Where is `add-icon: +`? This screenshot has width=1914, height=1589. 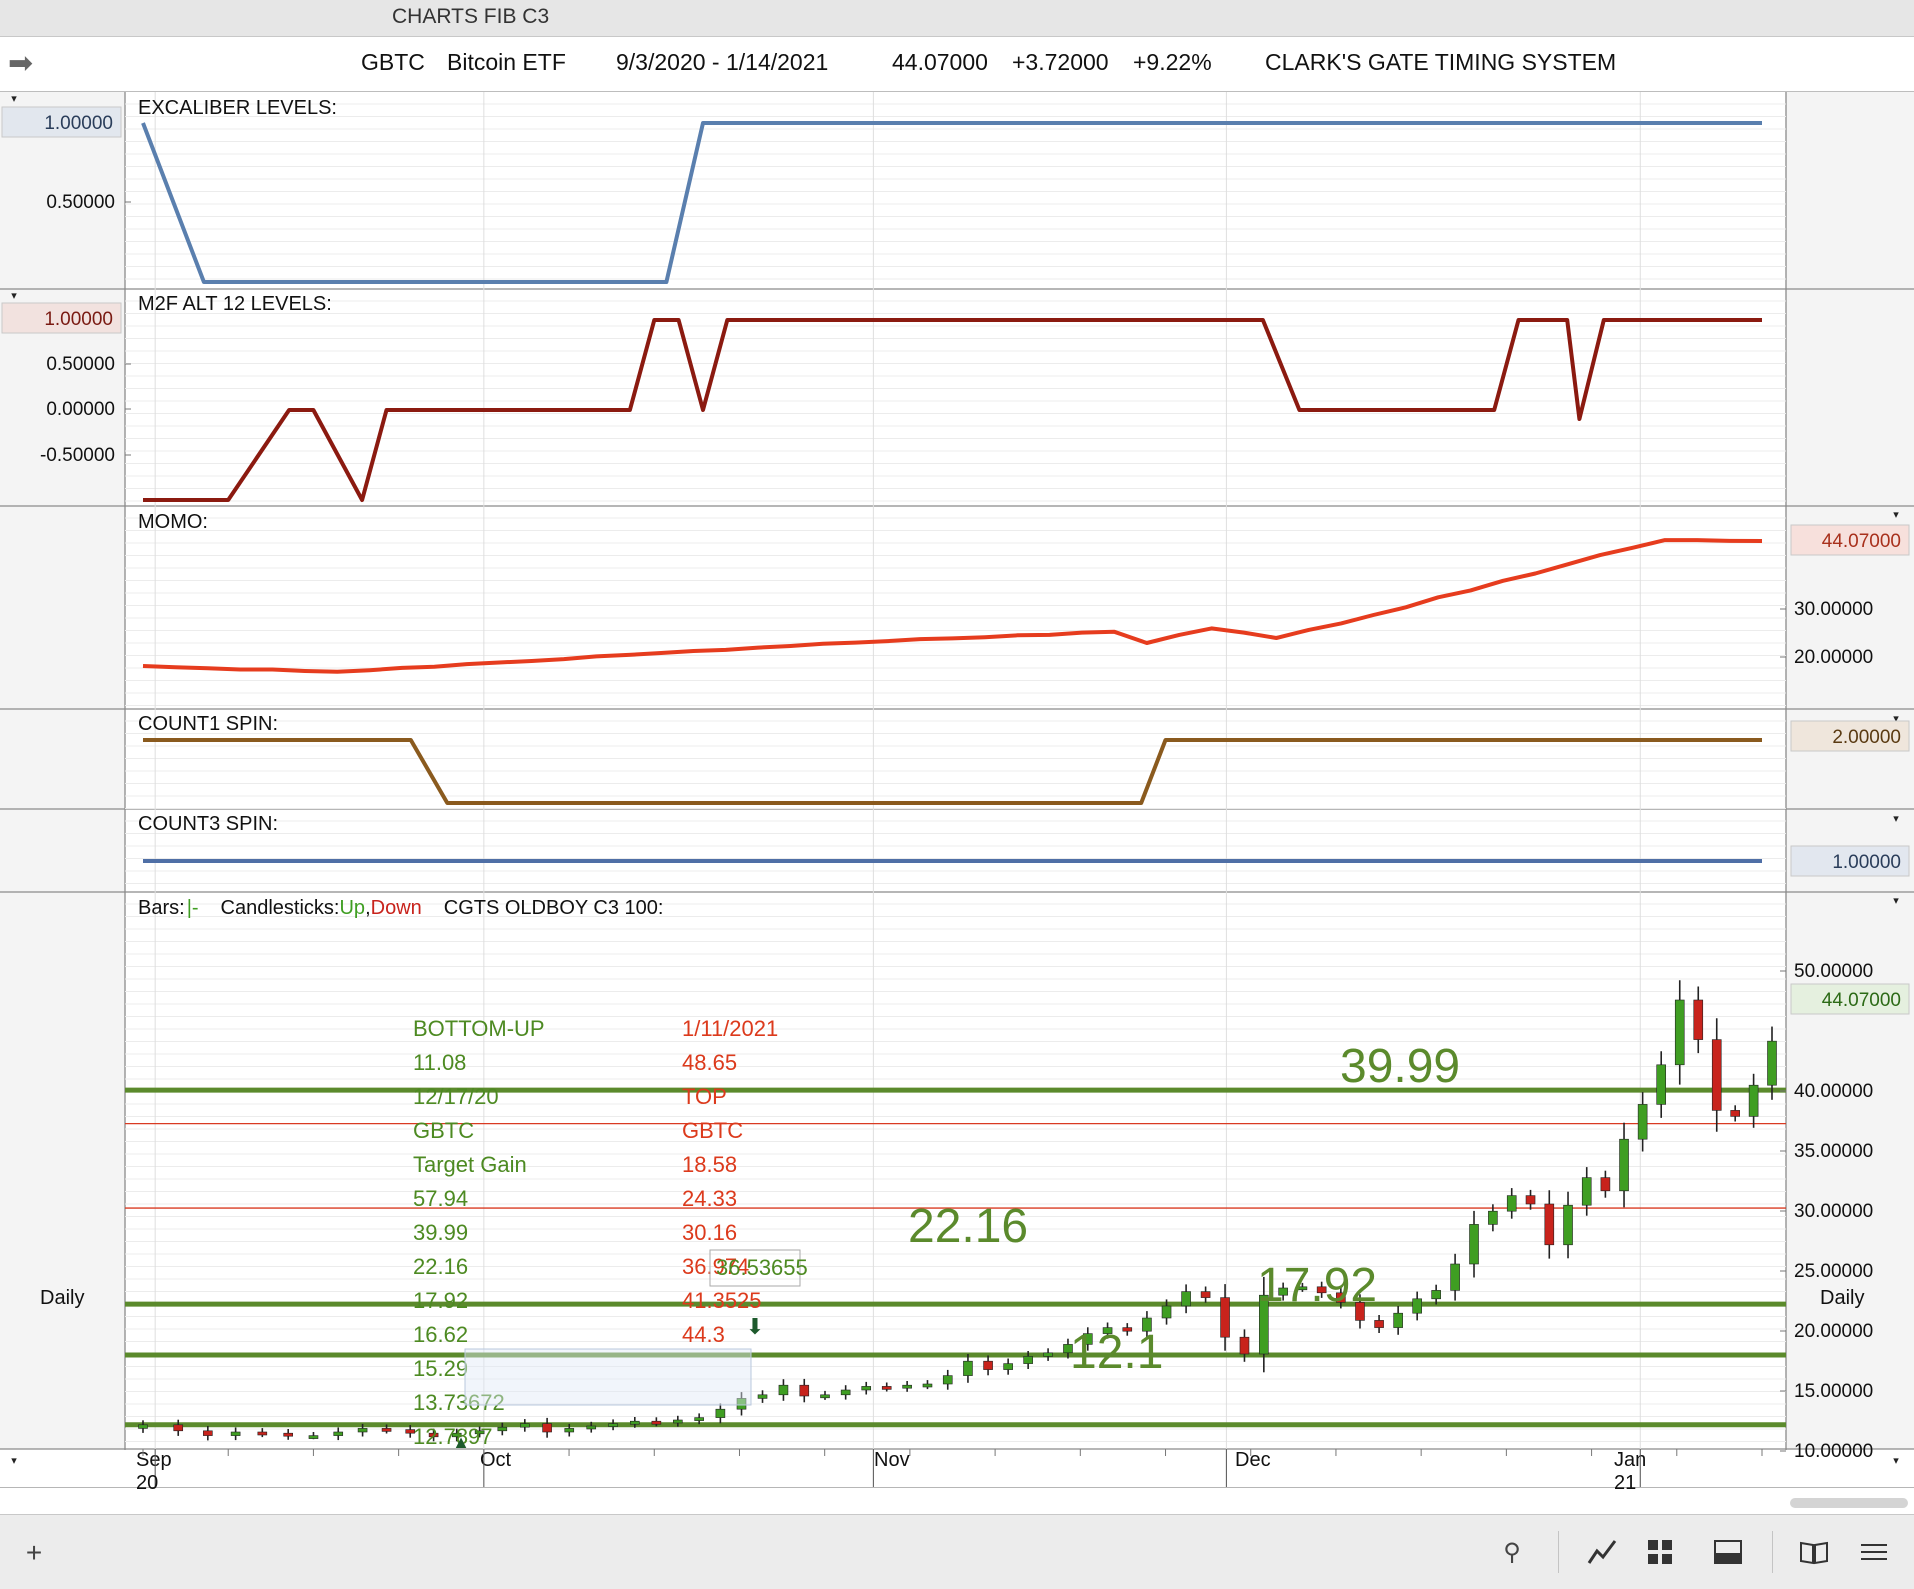 add-icon: + is located at coordinates (34, 1553).